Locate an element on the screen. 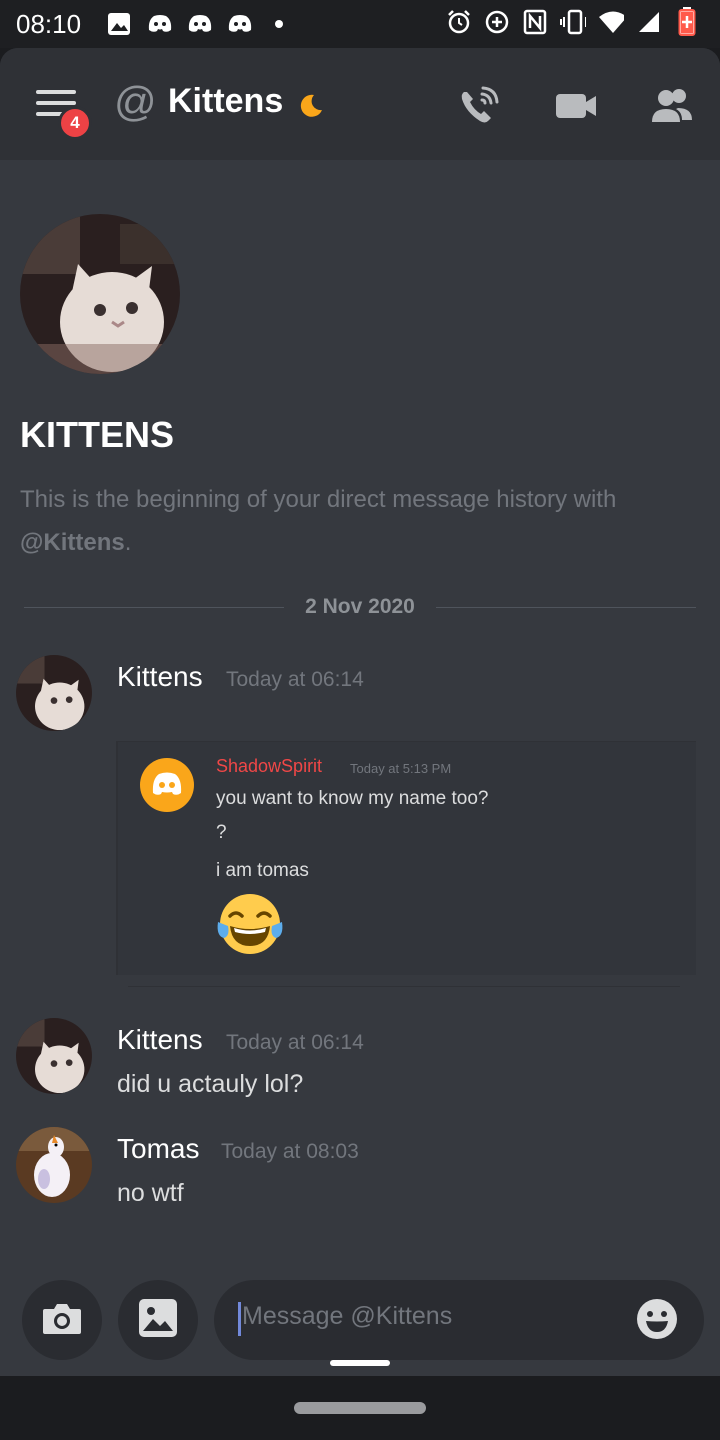 The width and height of the screenshot is (720, 1440). data-saver-icon is located at coordinates (497, 22).